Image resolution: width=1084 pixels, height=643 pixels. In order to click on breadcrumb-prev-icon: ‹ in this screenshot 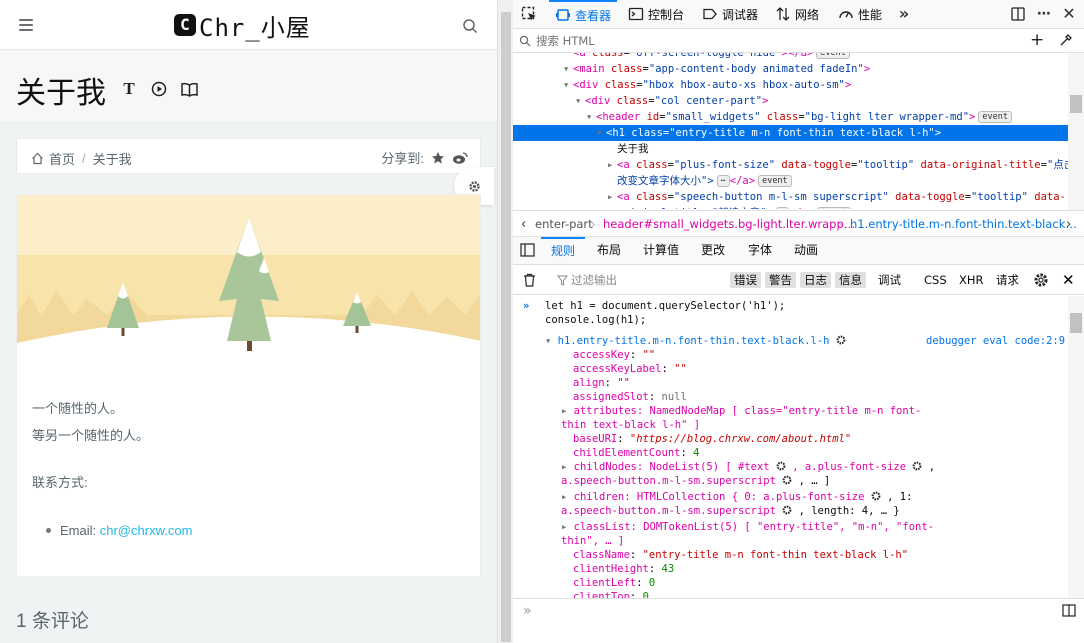, I will do `click(523, 224)`.